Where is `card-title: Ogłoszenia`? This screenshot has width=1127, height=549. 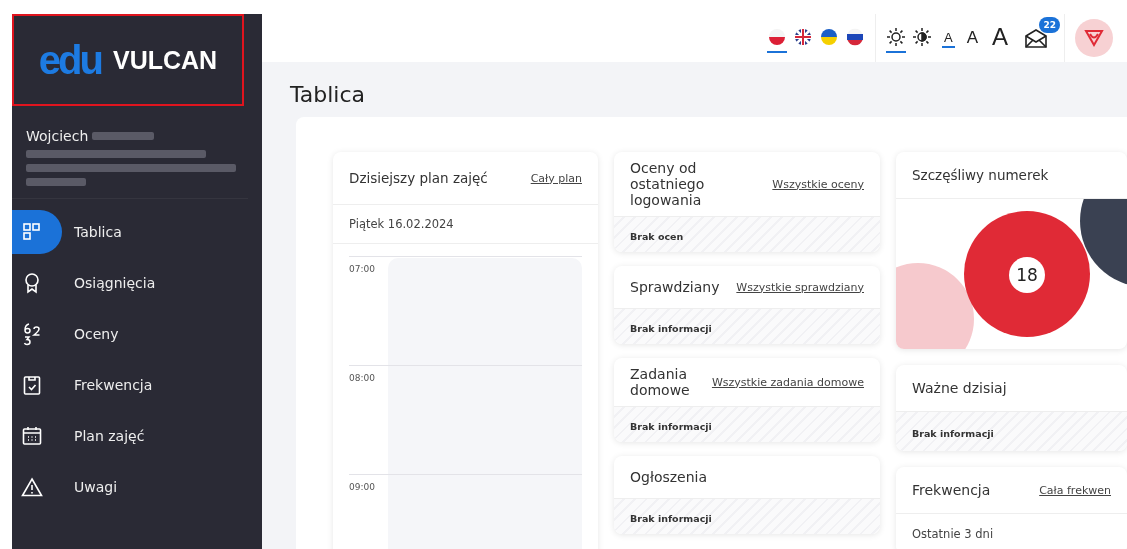
card-title: Ogłoszenia is located at coordinates (669, 477).